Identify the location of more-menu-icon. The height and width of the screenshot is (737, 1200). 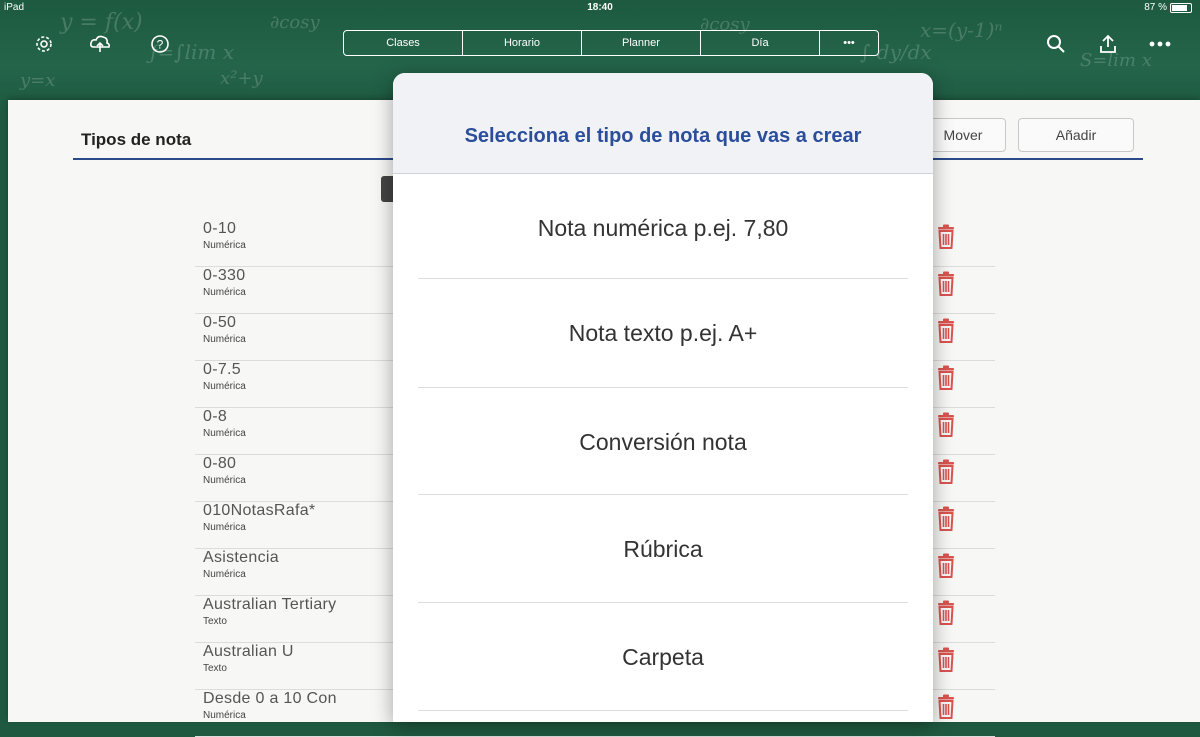
(1160, 44).